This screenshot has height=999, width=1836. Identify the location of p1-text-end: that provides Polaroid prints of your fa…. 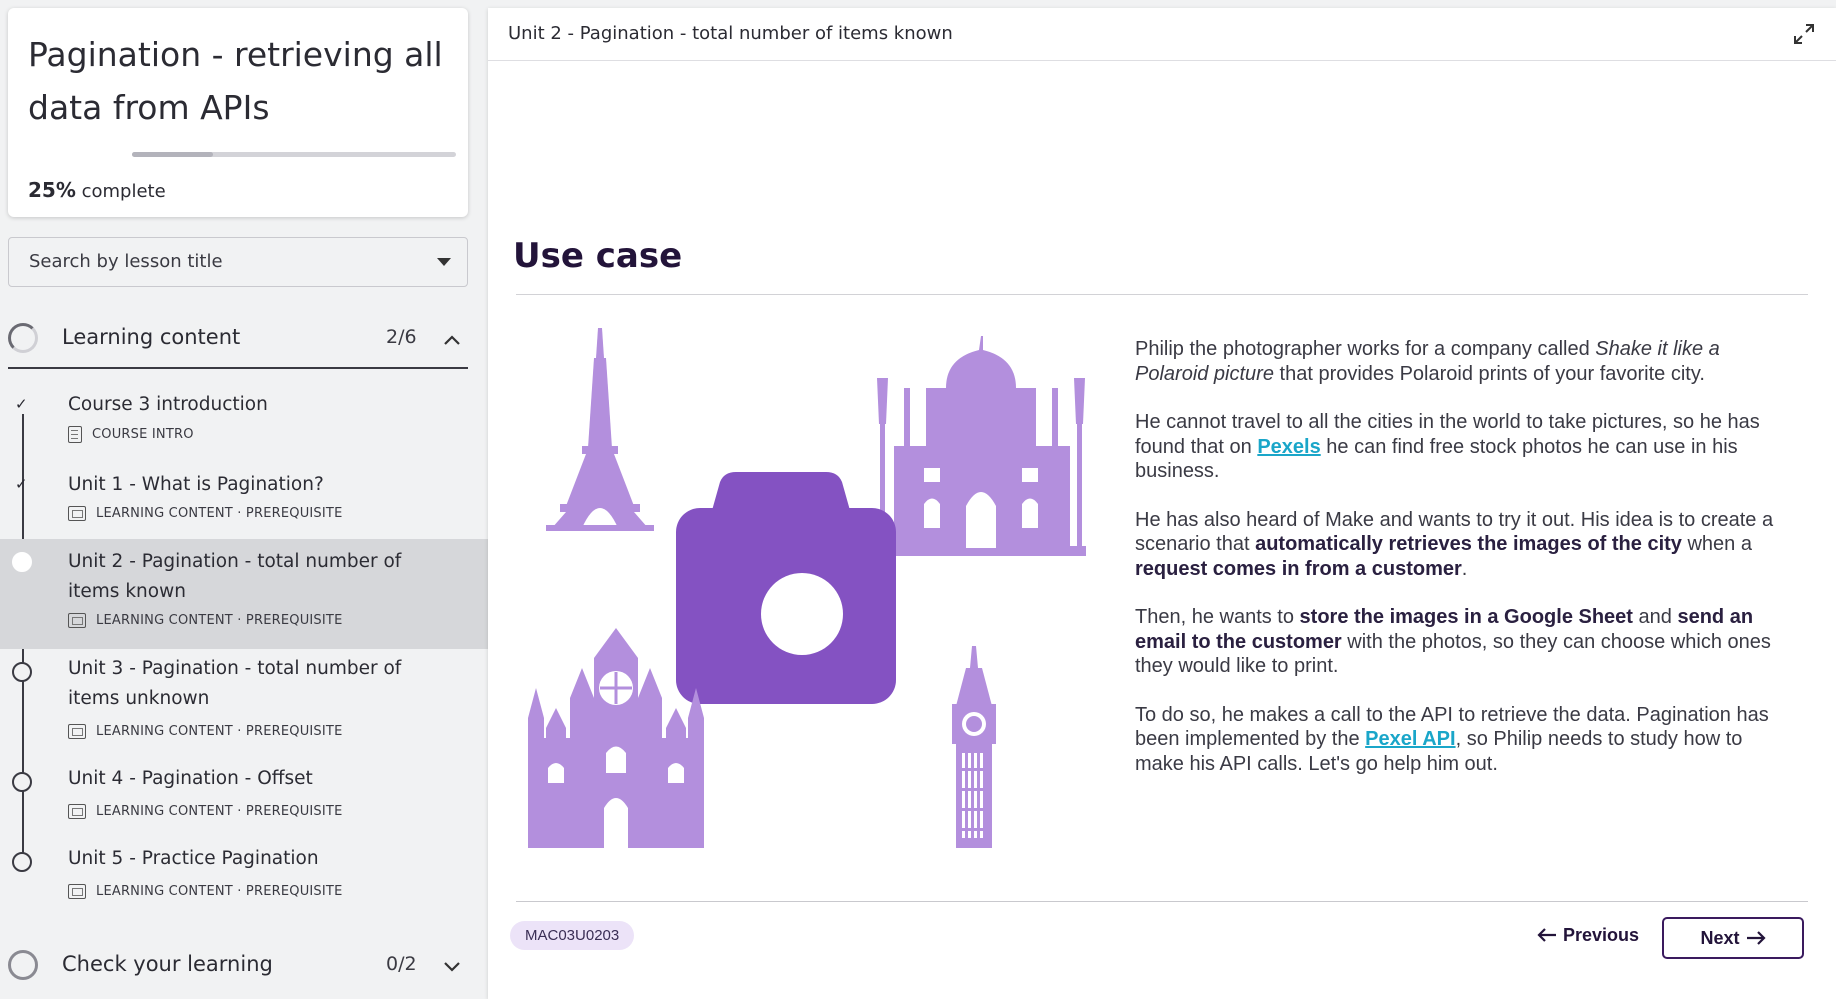
(1489, 373).